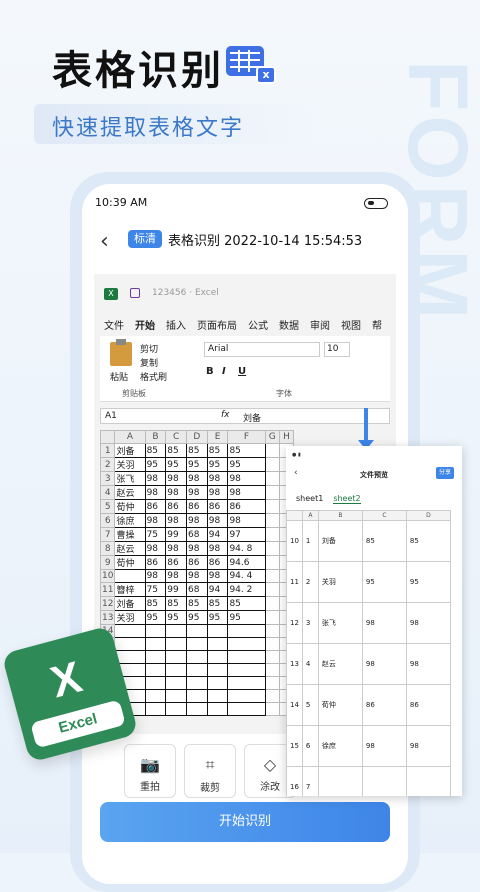 The height and width of the screenshot is (892, 480). What do you see at coordinates (310, 541) in the screenshot?
I see `cell: 1` at bounding box center [310, 541].